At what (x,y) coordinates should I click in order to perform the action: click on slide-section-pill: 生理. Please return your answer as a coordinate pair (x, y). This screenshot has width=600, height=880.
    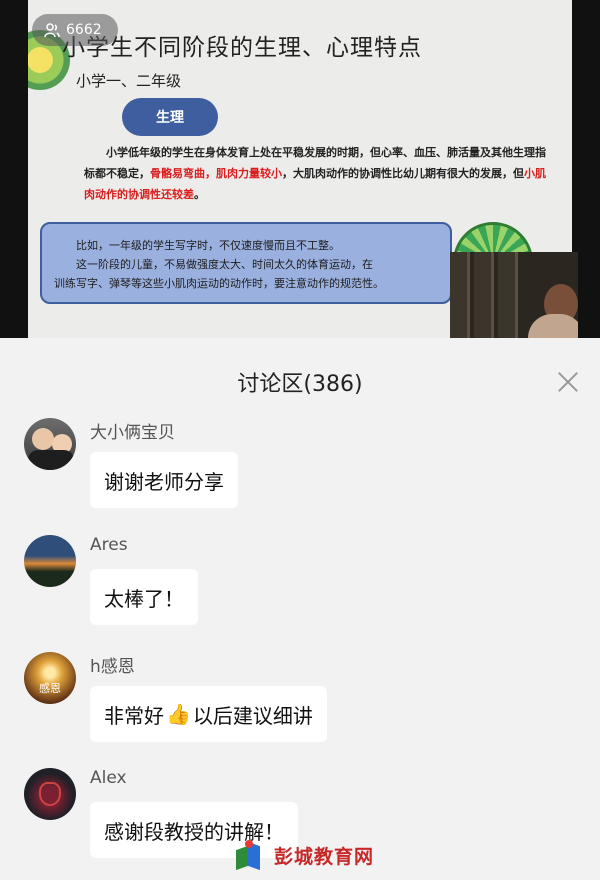
    Looking at the image, I should click on (170, 117).